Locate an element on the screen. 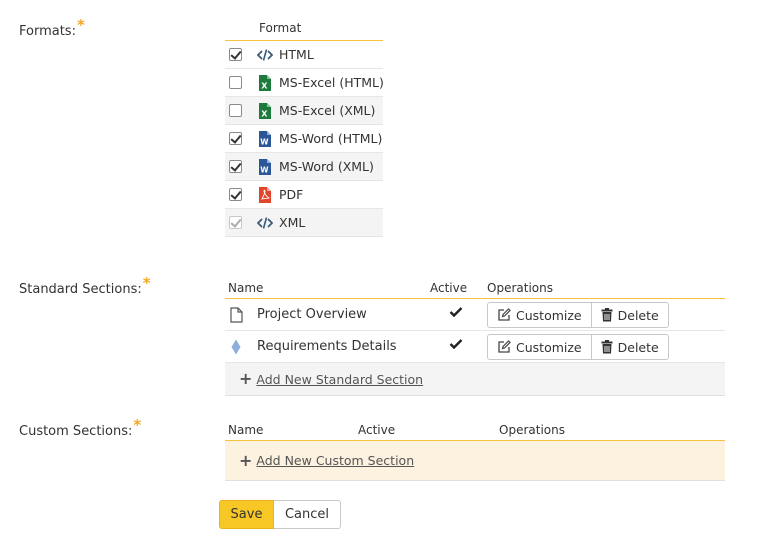  format-row-html: HTML is located at coordinates (304, 55).